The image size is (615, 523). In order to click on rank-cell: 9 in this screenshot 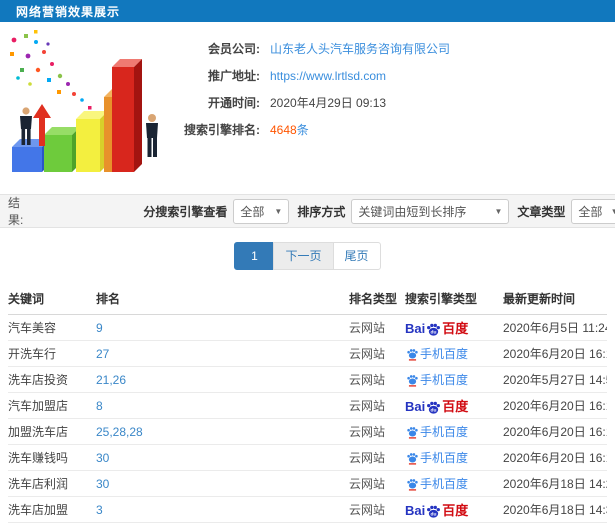, I will do `click(222, 327)`.